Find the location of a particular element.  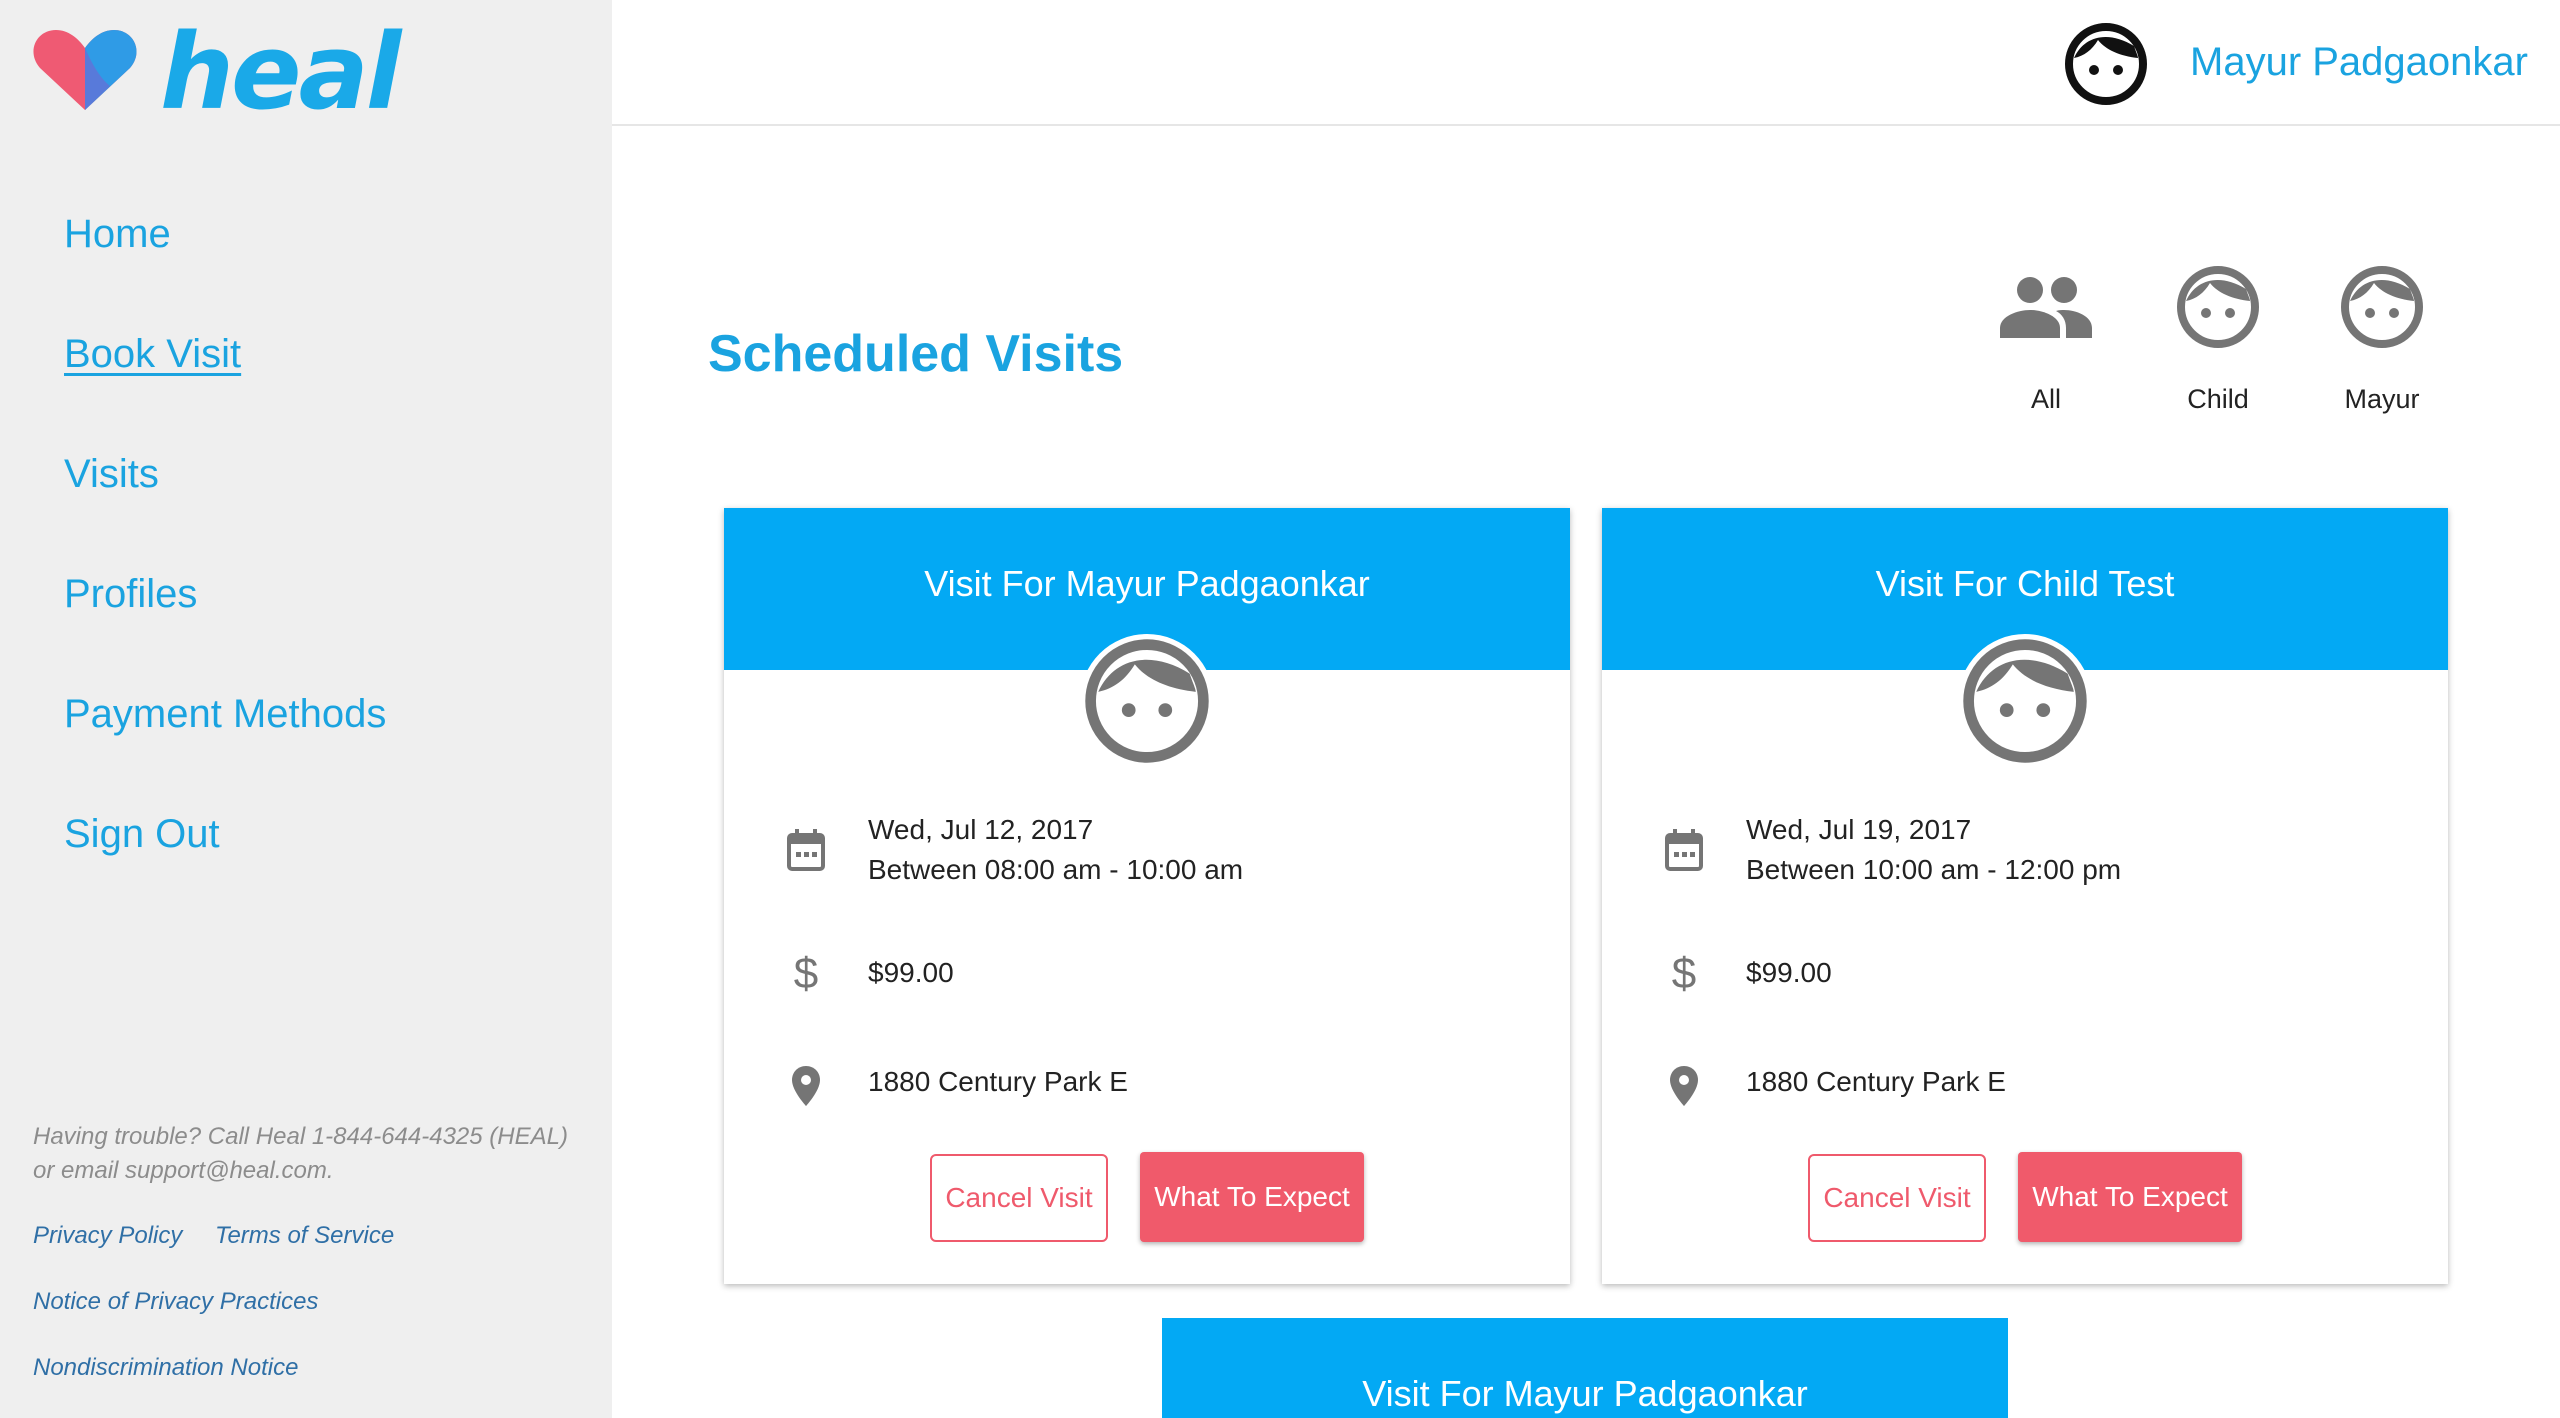

visit-card: Visit For Mayur Padgaonkar is located at coordinates (1585, 1368).